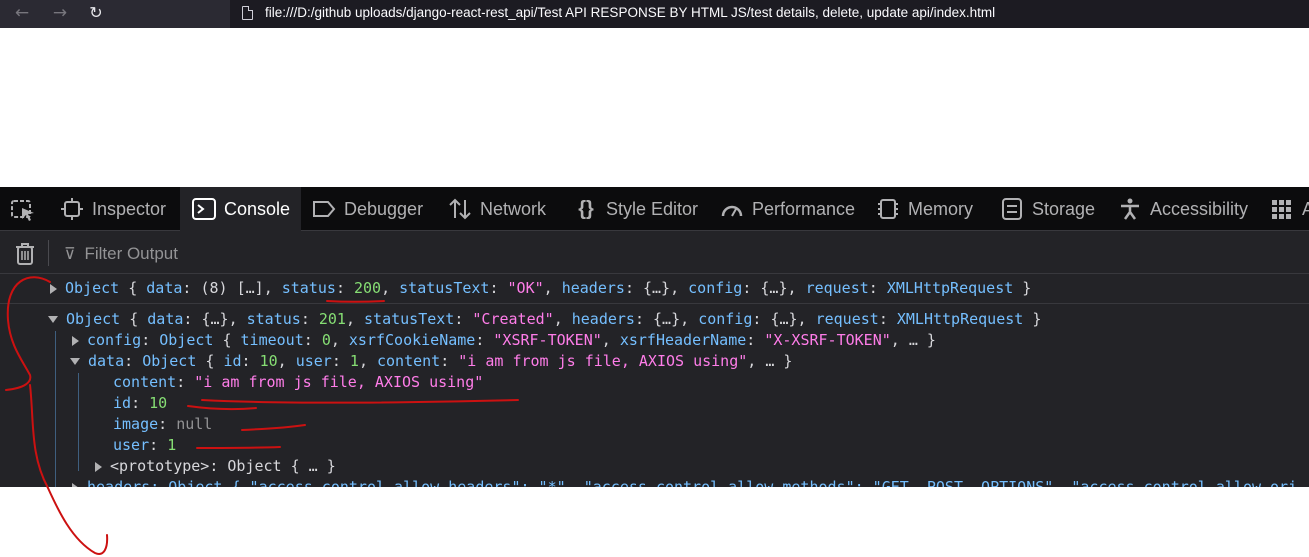  Describe the element at coordinates (1305, 208) in the screenshot. I see `tab-label: A` at that location.